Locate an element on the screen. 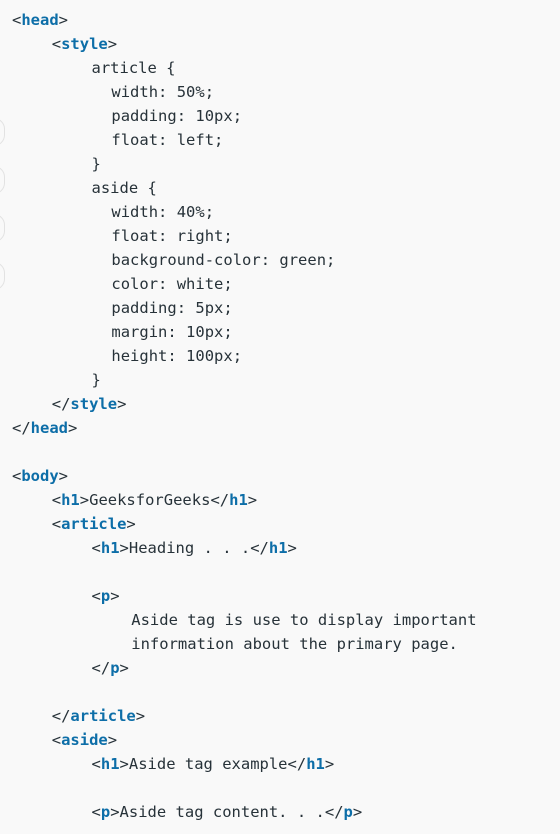 Image resolution: width=560 pixels, height=834 pixels. code-line: <body> is located at coordinates (280, 476).